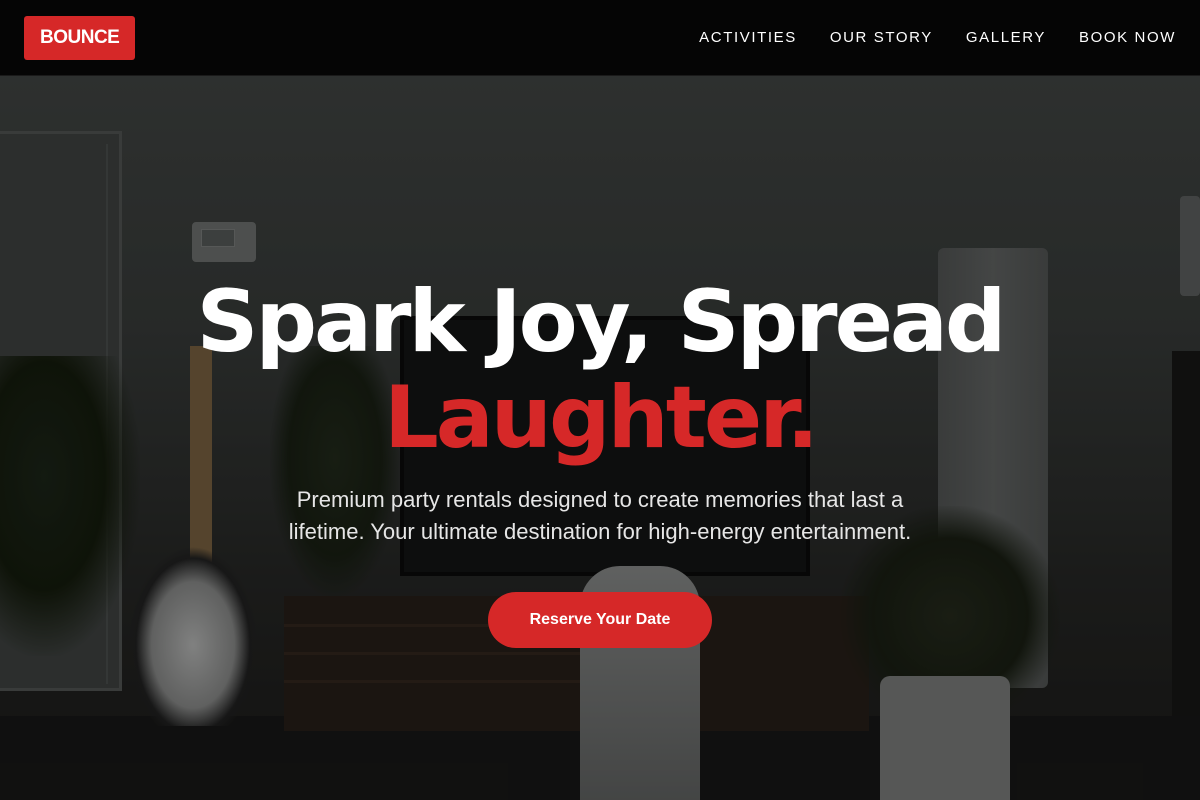 This screenshot has width=1200, height=800. What do you see at coordinates (748, 37) in the screenshot?
I see `nav-link-activities: ACTIVITIES` at bounding box center [748, 37].